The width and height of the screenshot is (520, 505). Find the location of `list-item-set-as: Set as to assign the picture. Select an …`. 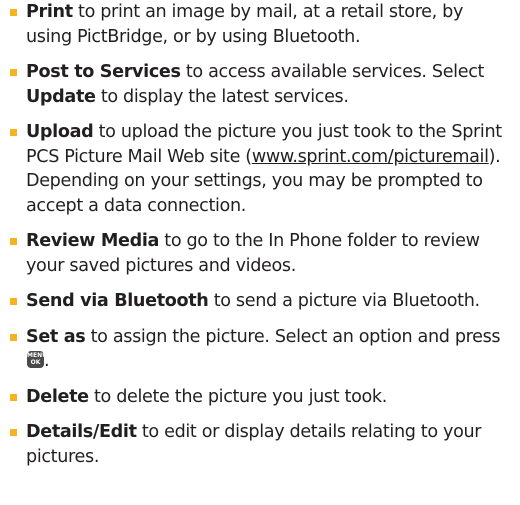

list-item-set-as: Set as to assign the picture. Select an … is located at coordinates (260, 349).